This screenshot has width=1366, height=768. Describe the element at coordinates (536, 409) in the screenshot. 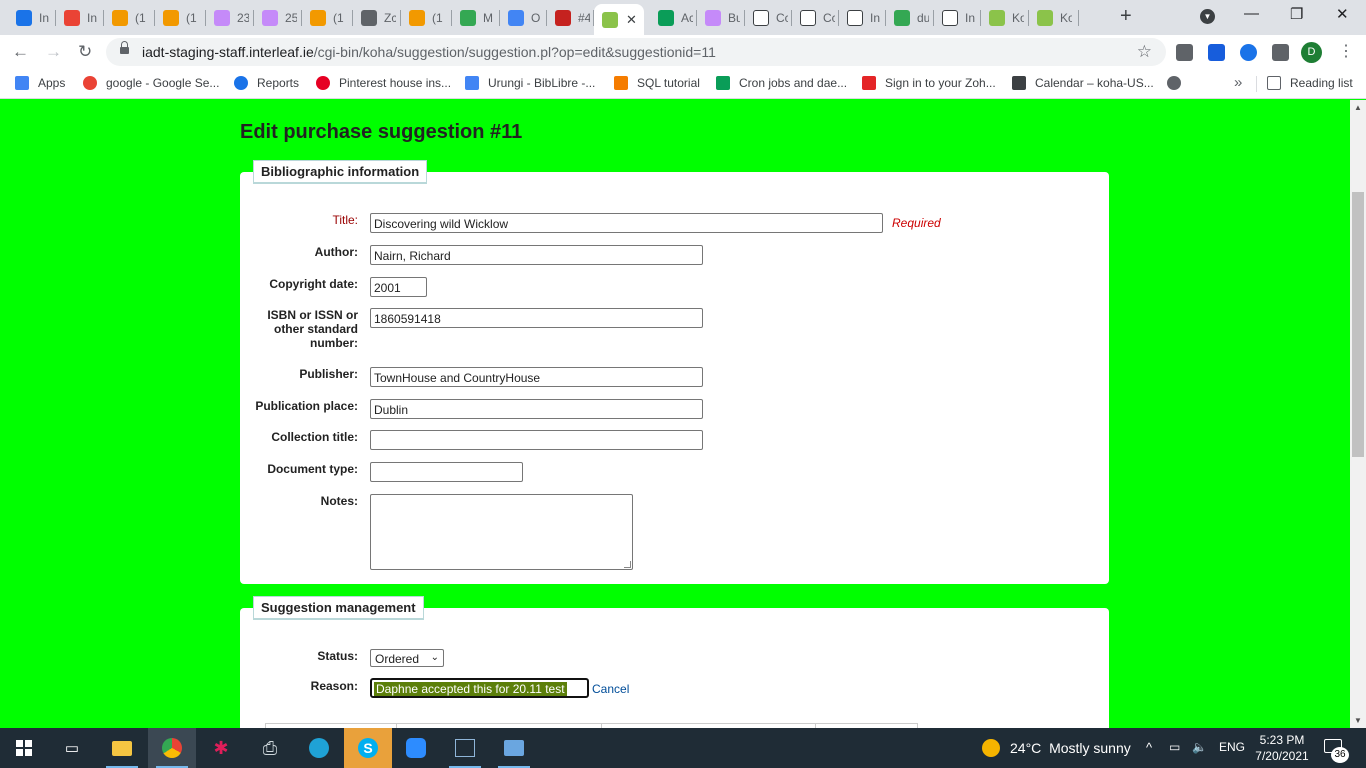

I see `publication-place-input: Dublin` at that location.